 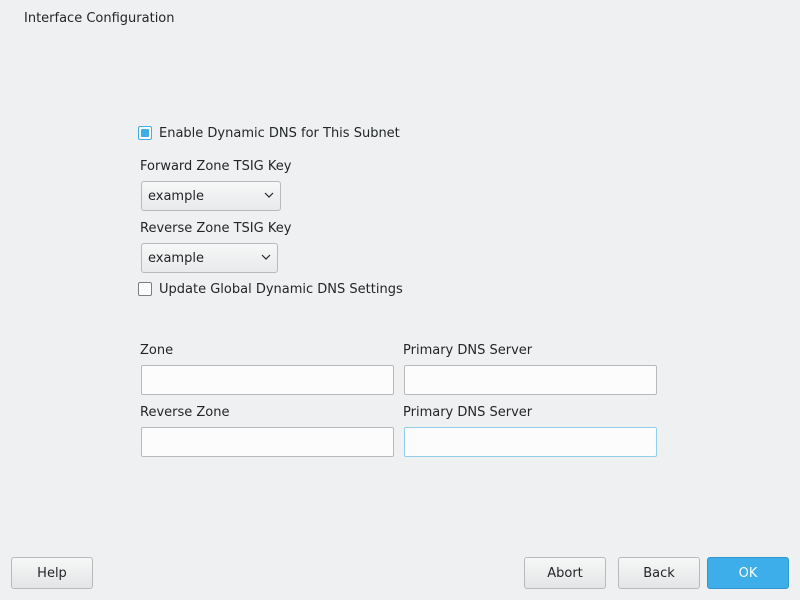 I want to click on enable-ddns-label: Enable Dynamic DNS for This Subnet, so click(x=279, y=133).